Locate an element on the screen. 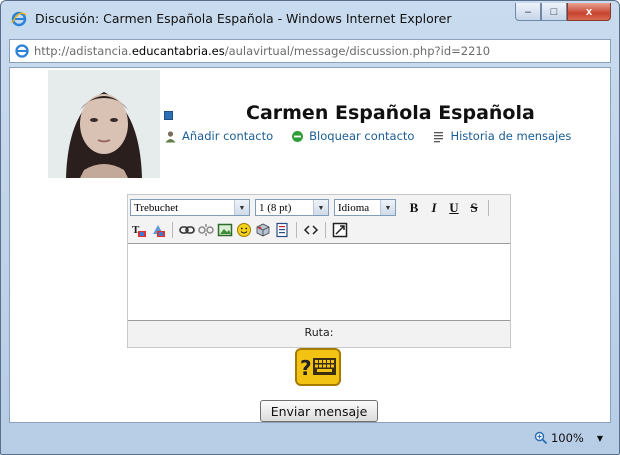 The height and width of the screenshot is (455, 620). html-source-button is located at coordinates (311, 230).